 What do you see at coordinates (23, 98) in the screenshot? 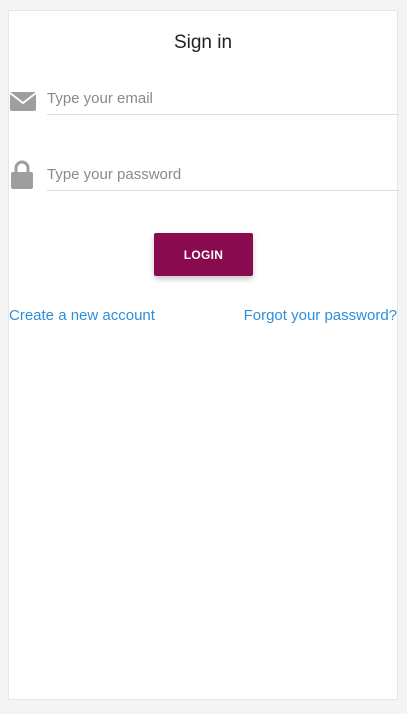
I see `envelope-icon` at bounding box center [23, 98].